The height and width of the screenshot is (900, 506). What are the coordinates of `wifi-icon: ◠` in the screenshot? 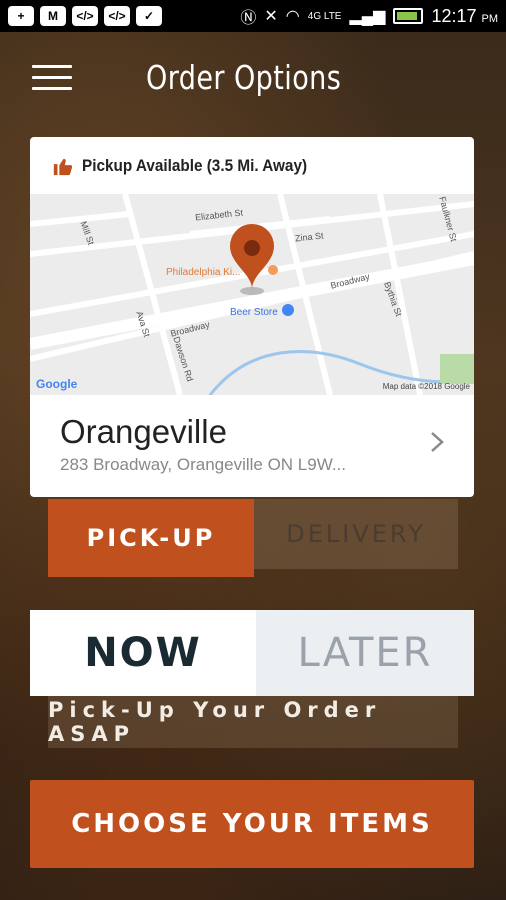 It's located at (292, 16).